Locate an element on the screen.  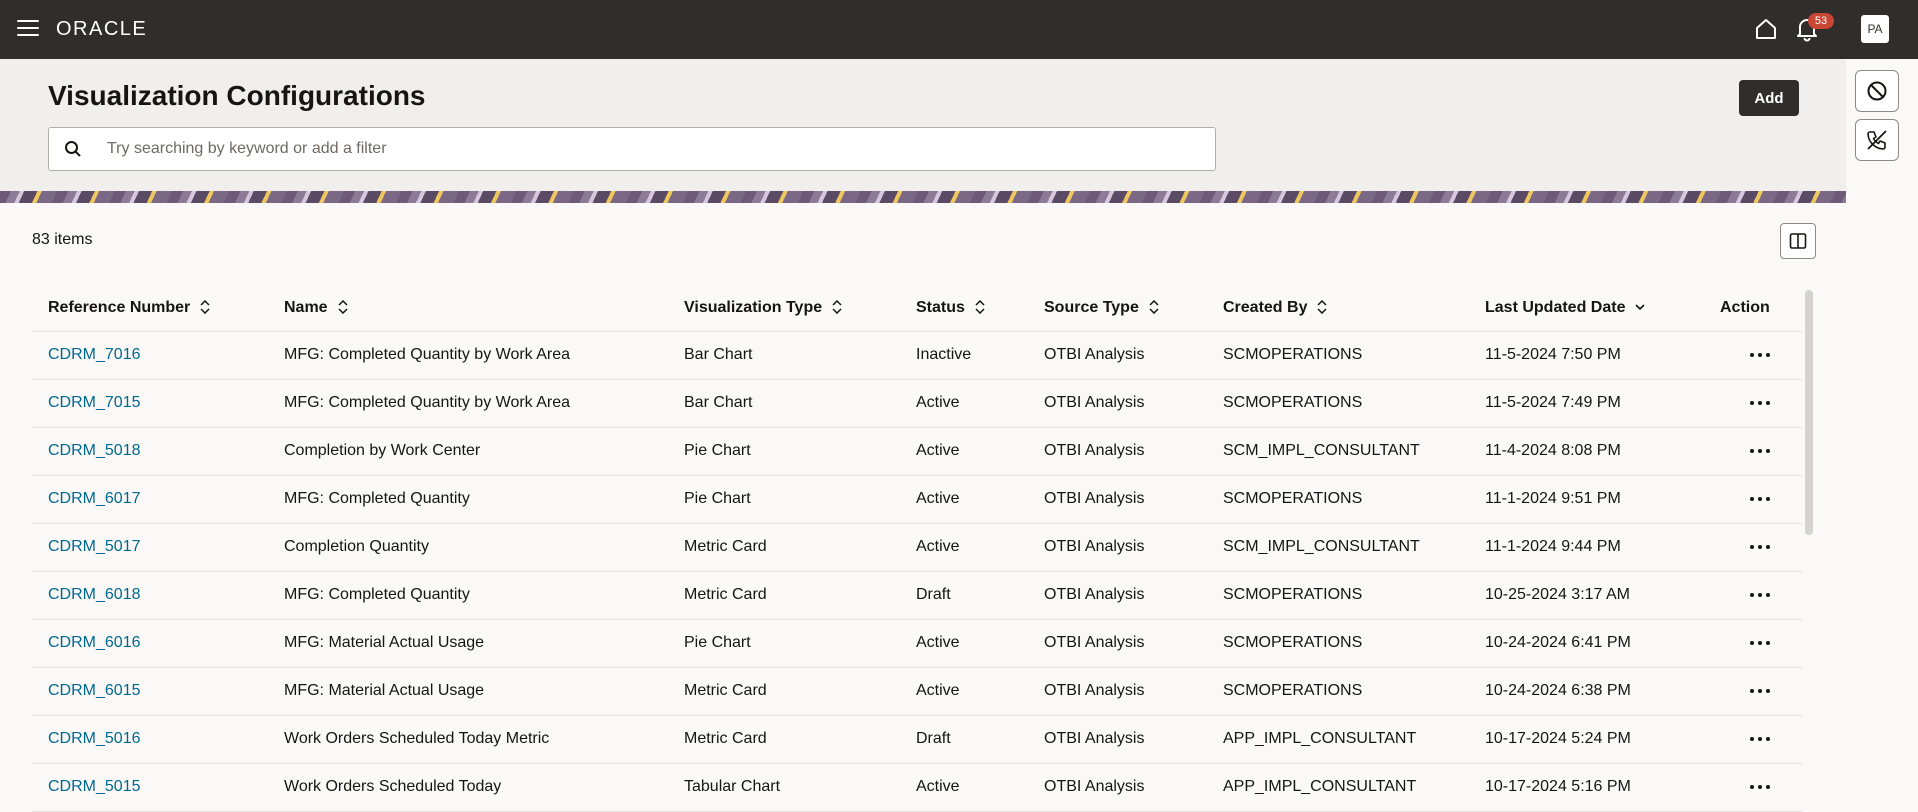
name-cell: Work Orders Scheduled Today Metric is located at coordinates (417, 738).